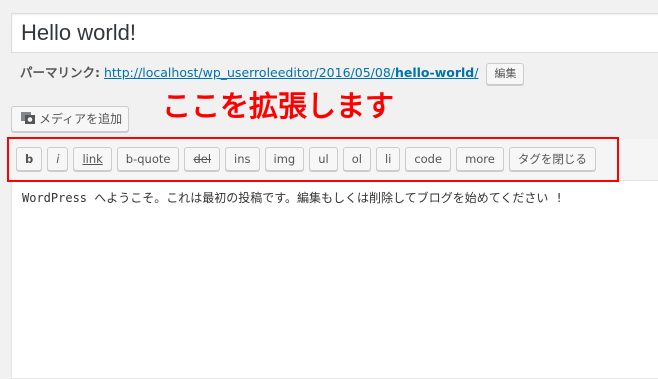 This screenshot has height=379, width=658. I want to click on annotation-highlight-box, so click(313, 159).